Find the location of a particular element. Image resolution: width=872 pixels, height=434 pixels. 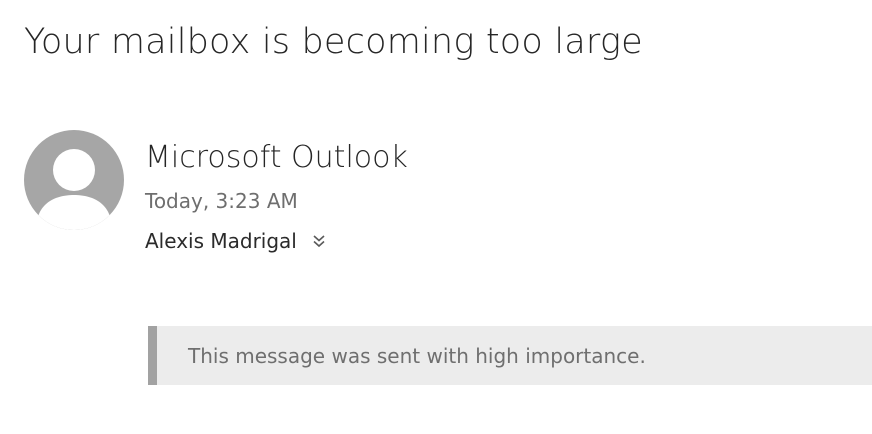

double-chevron-down-icon is located at coordinates (319, 241).